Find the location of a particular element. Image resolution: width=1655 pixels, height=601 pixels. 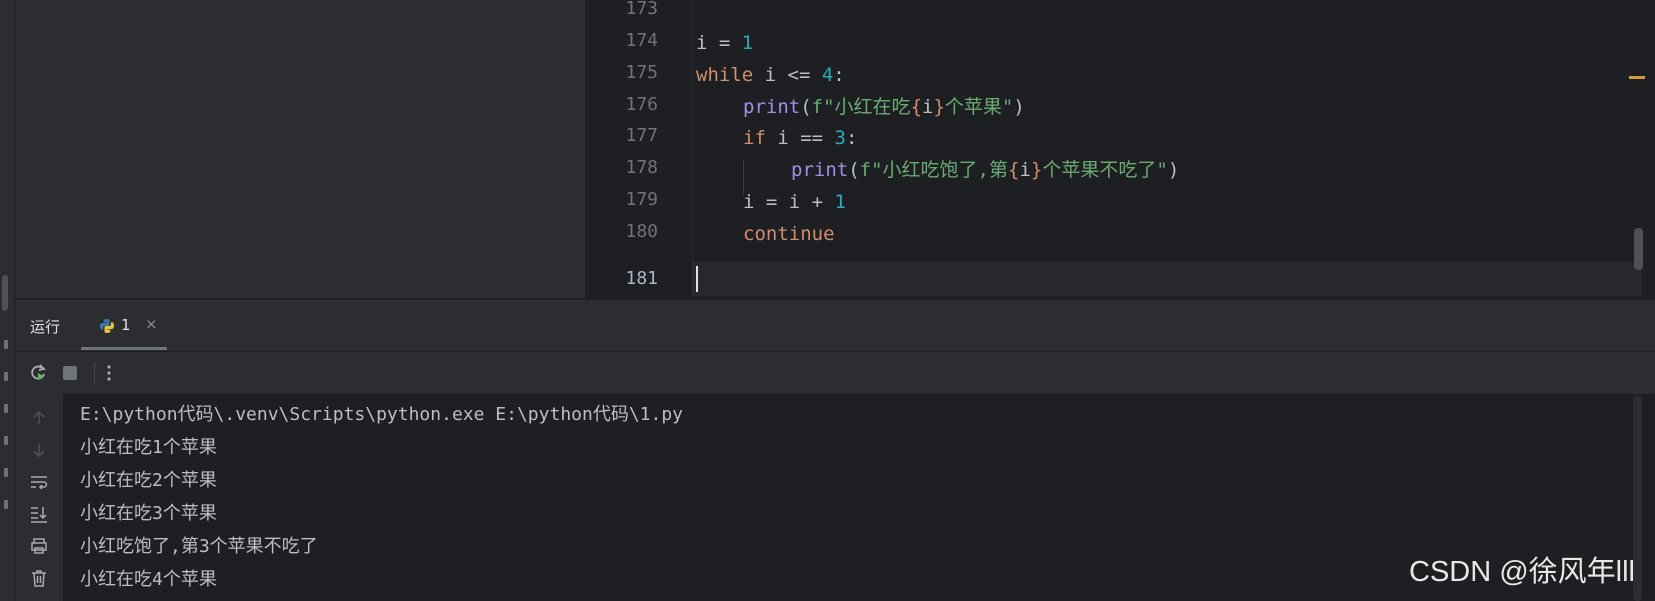

code-line-178: print(f"小红吃饱了,第{i}个苹果不吃了") is located at coordinates (985, 170).